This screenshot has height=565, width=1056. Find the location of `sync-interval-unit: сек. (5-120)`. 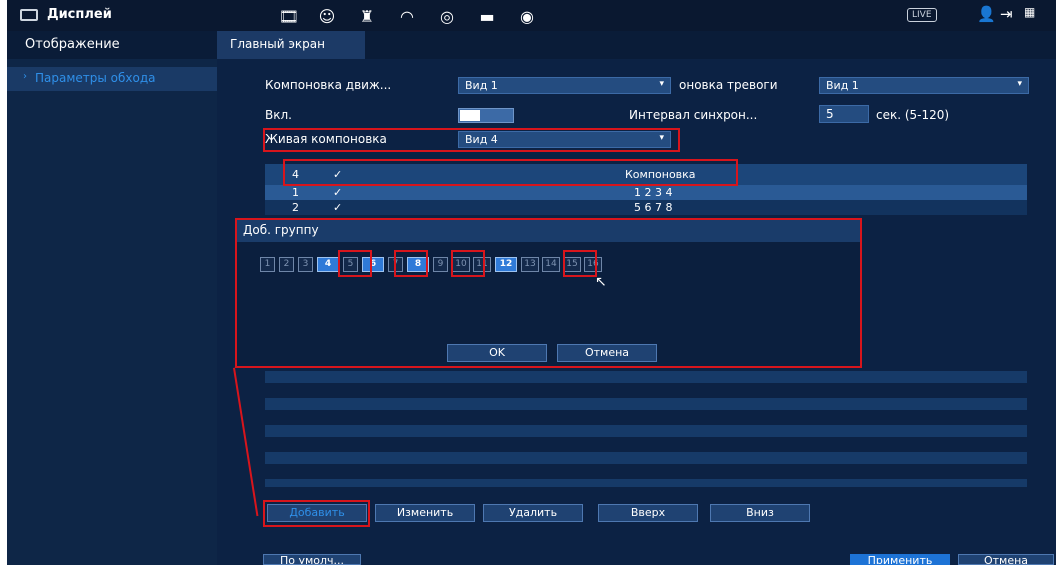

sync-interval-unit: сек. (5-120) is located at coordinates (913, 115).